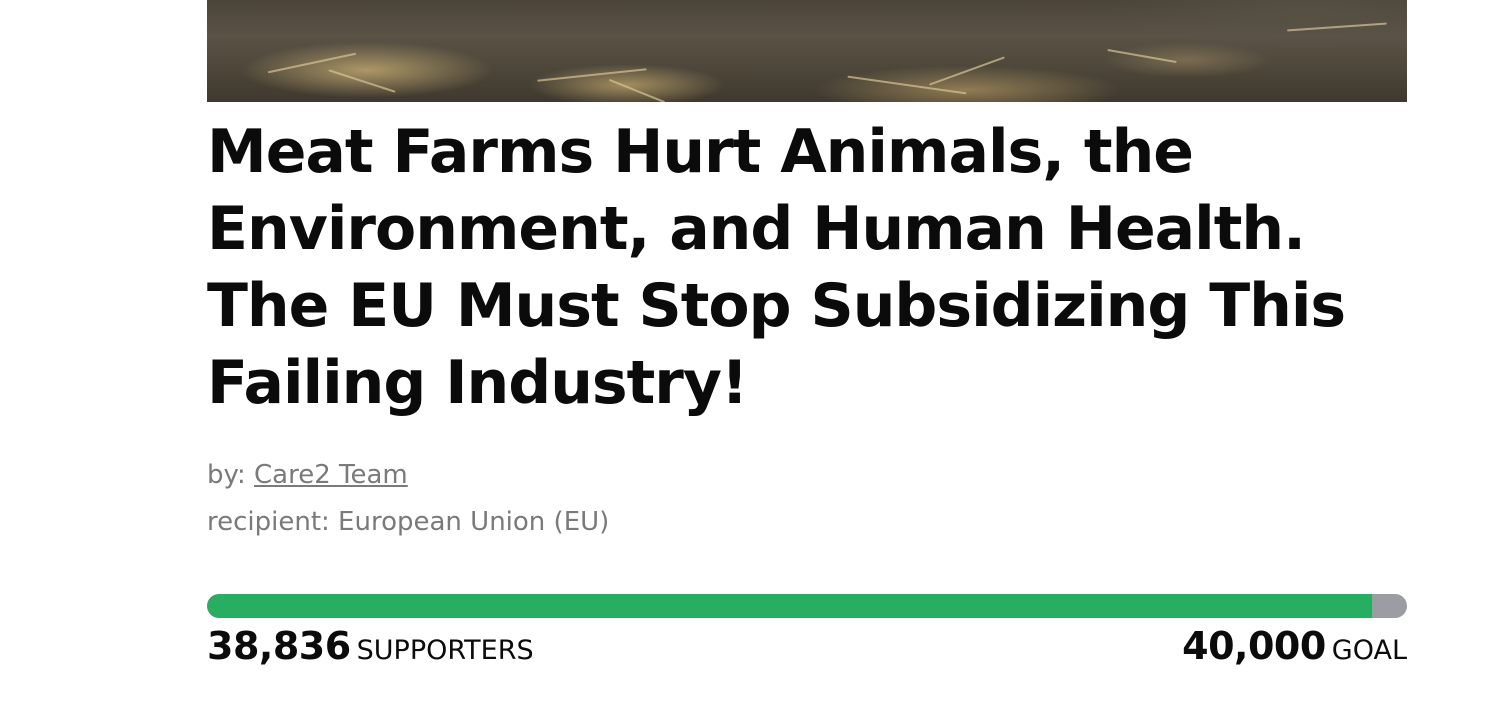 The width and height of the screenshot is (1488, 722). I want to click on goal-label: GOAL, so click(1369, 650).